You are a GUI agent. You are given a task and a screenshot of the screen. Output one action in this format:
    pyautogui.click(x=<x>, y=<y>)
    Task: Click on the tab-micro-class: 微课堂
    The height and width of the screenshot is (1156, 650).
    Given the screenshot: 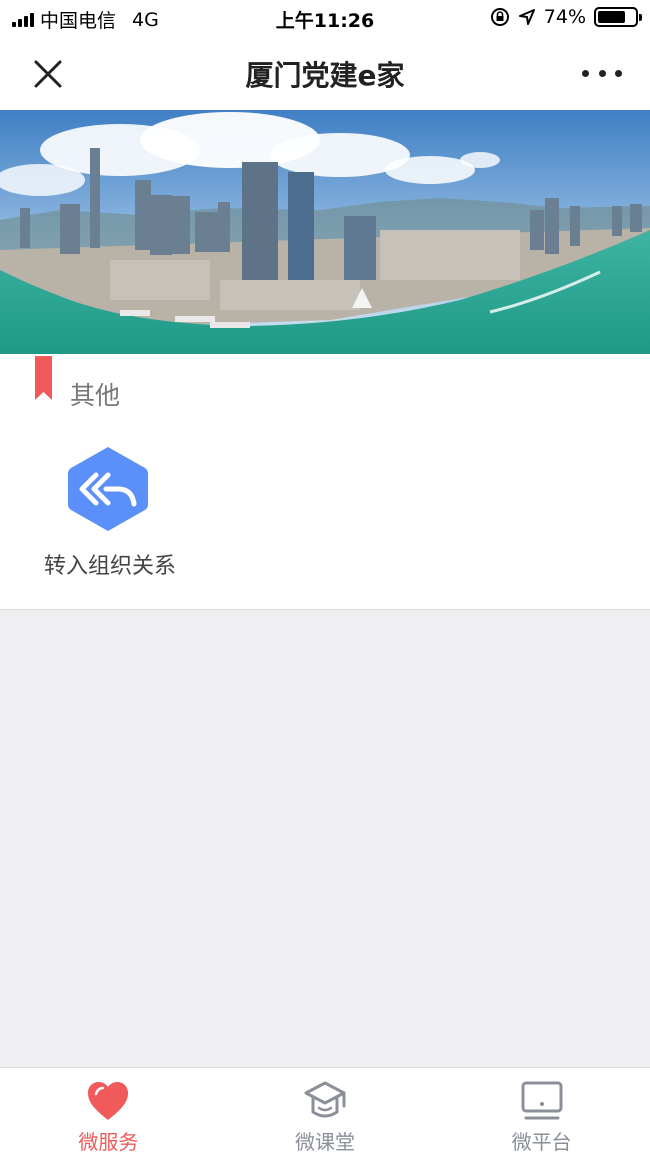 What is the action you would take?
    pyautogui.click(x=325, y=1112)
    